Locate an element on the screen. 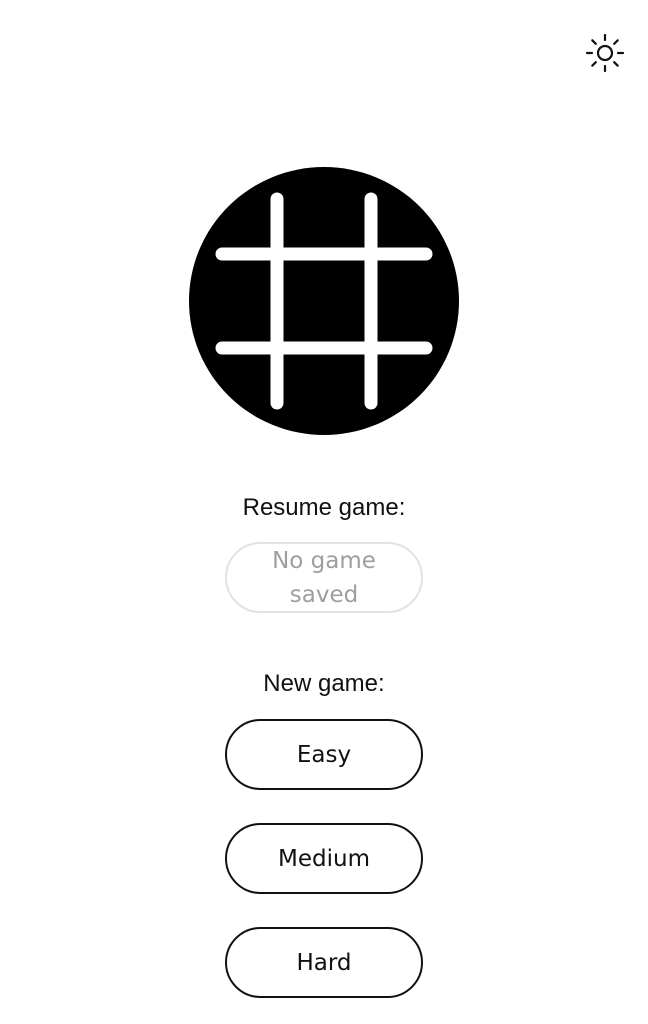  resume-game-button-label: No game saved is located at coordinates (324, 577).